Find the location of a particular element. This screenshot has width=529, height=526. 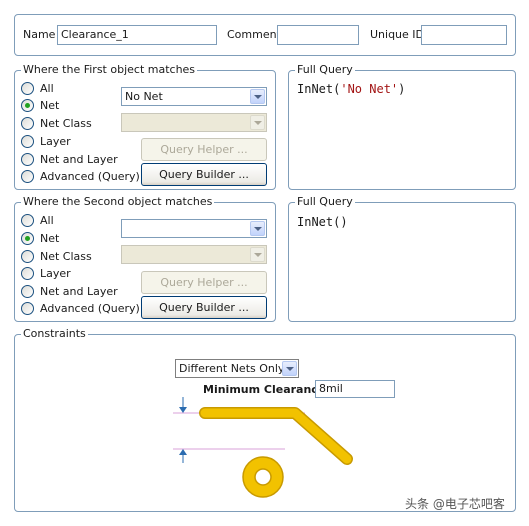

constraints-title: Constraints is located at coordinates (54, 333).